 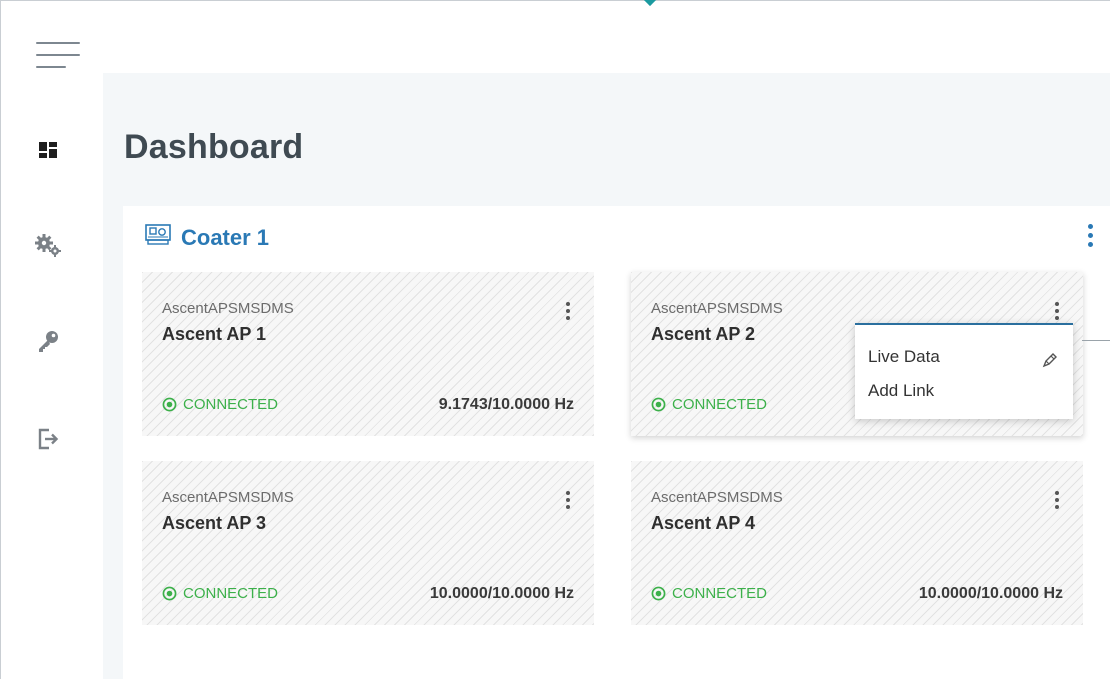 What do you see at coordinates (964, 371) in the screenshot?
I see `card-context-menu: Live Data Add Link` at bounding box center [964, 371].